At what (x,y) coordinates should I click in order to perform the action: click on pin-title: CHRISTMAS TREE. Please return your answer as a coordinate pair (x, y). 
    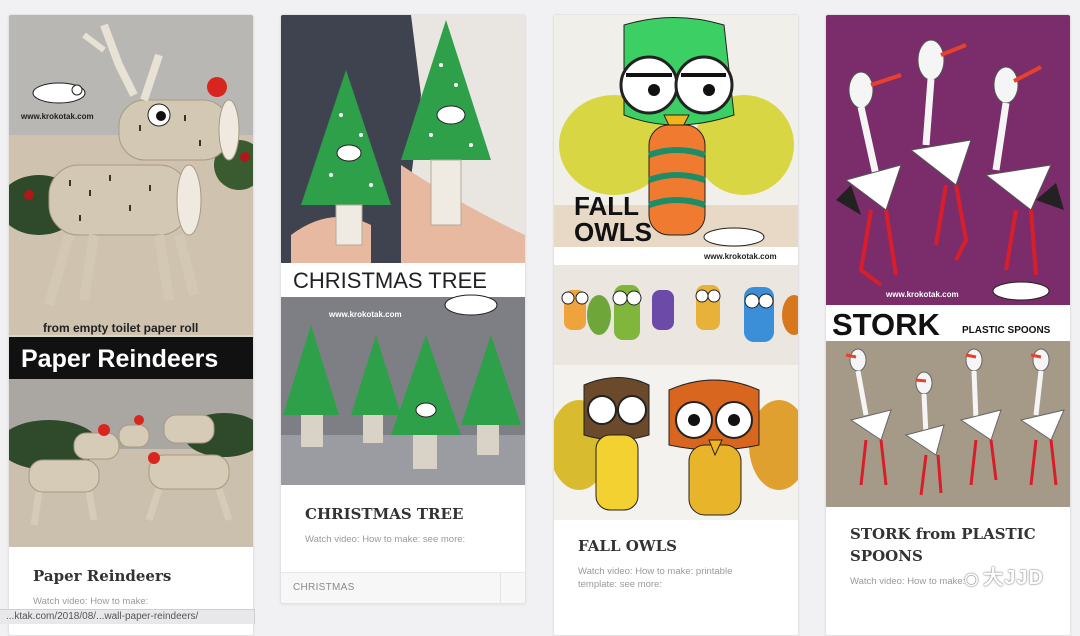
    Looking at the image, I should click on (384, 514).